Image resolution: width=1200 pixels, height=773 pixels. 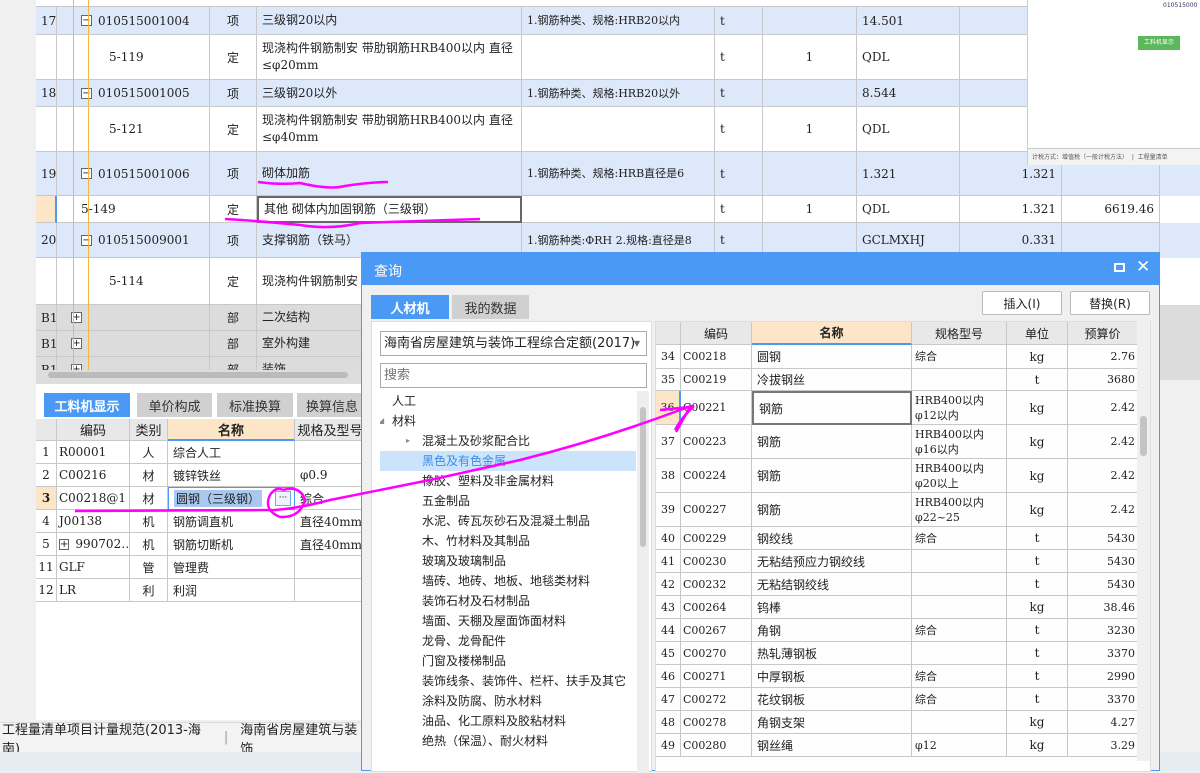 What do you see at coordinates (286, 503) in the screenshot?
I see `annotation-circle` at bounding box center [286, 503].